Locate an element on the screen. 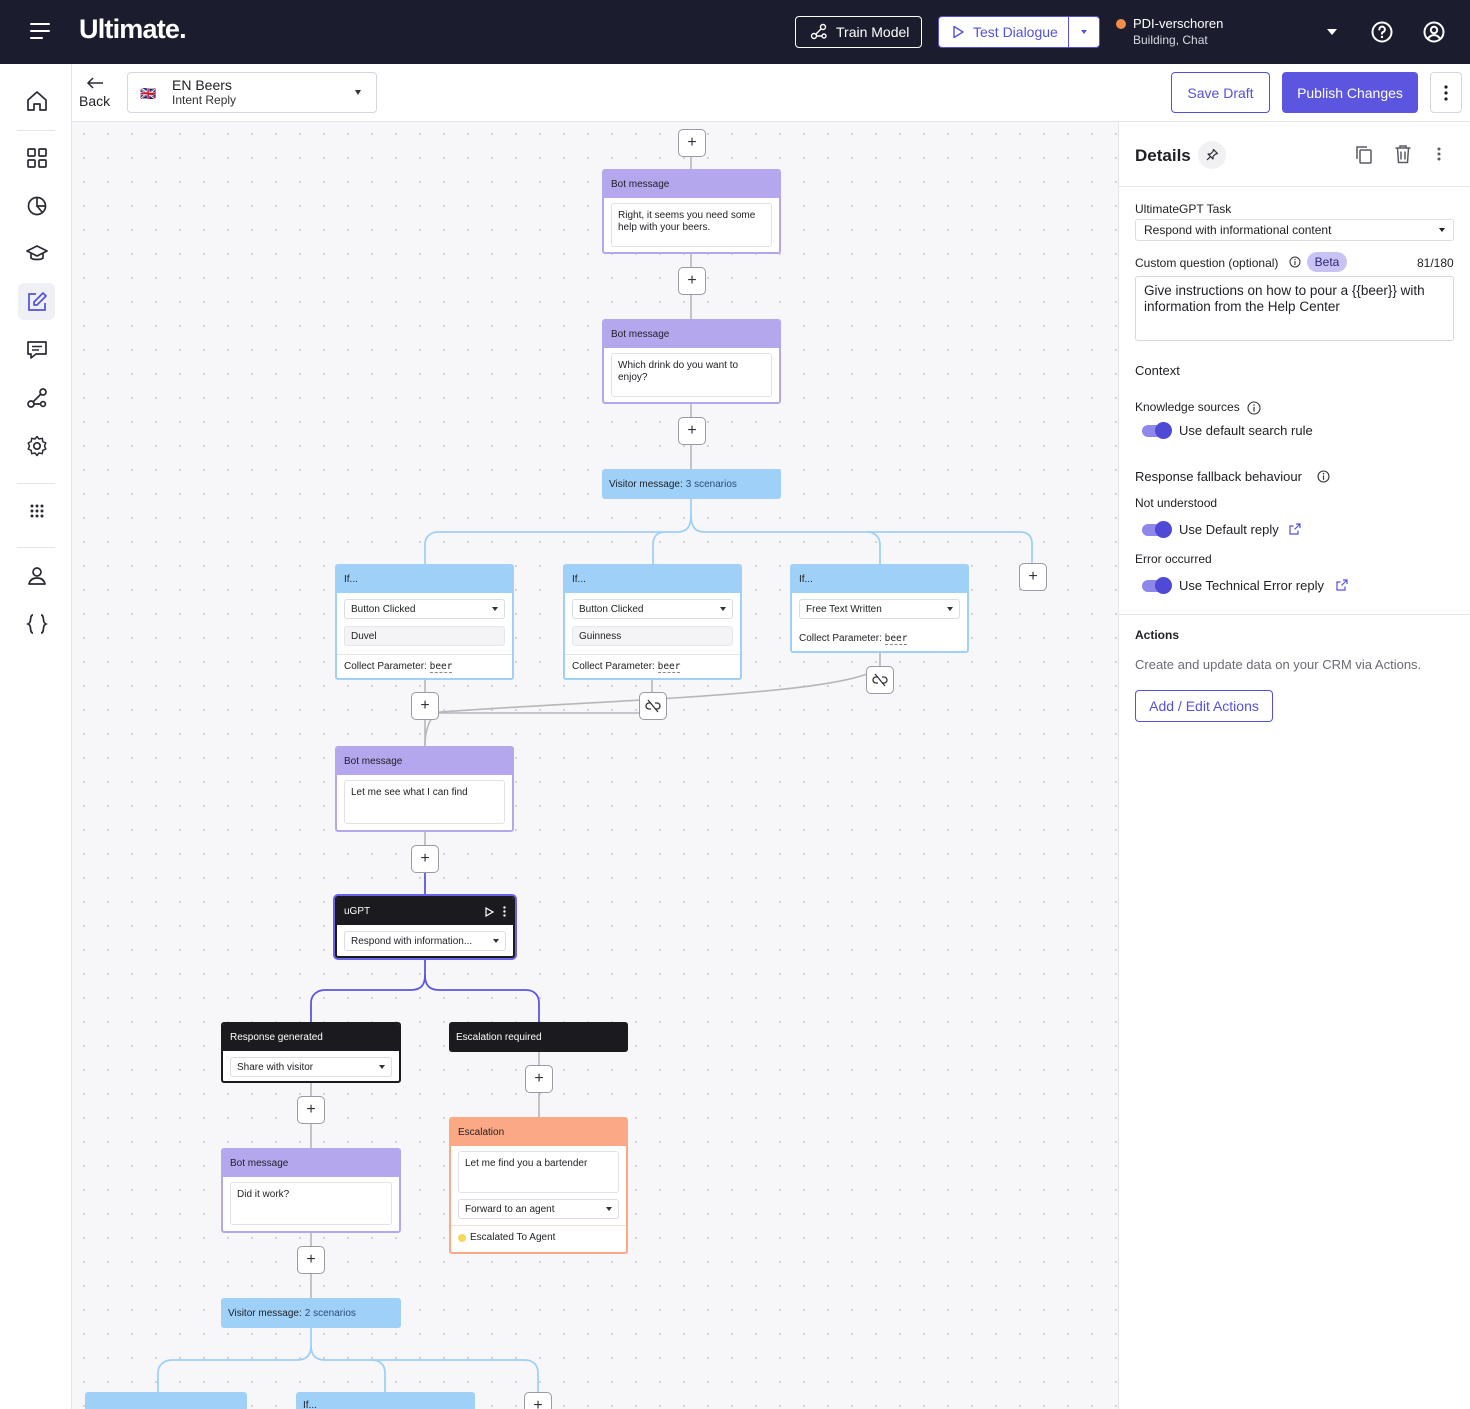  dashboard-icon is located at coordinates (37, 158).